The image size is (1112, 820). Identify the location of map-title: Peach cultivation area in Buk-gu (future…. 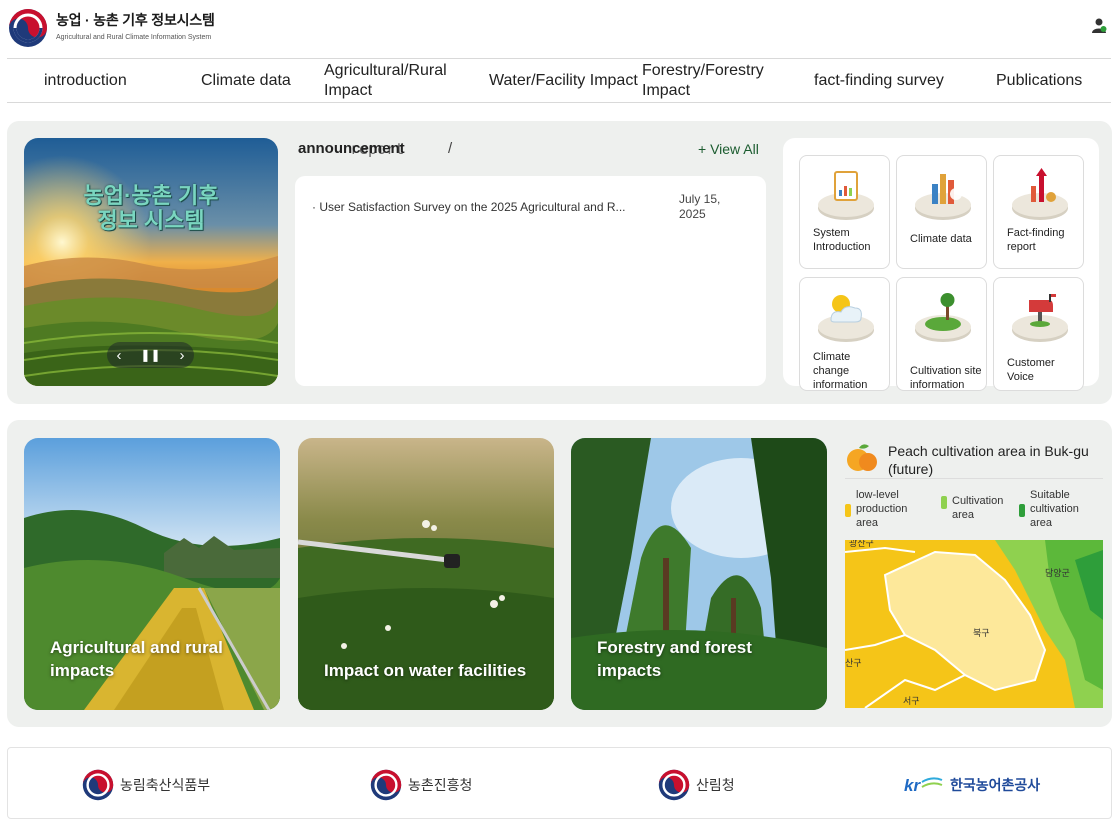
(988, 460).